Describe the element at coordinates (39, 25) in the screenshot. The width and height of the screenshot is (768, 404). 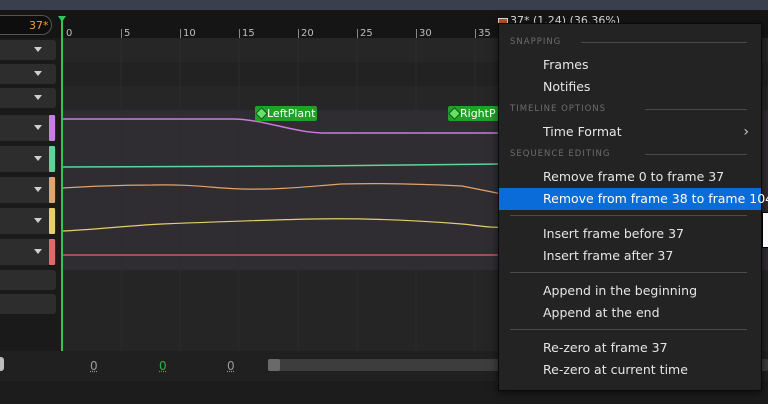
I see `current-frame-readout: 37*` at that location.